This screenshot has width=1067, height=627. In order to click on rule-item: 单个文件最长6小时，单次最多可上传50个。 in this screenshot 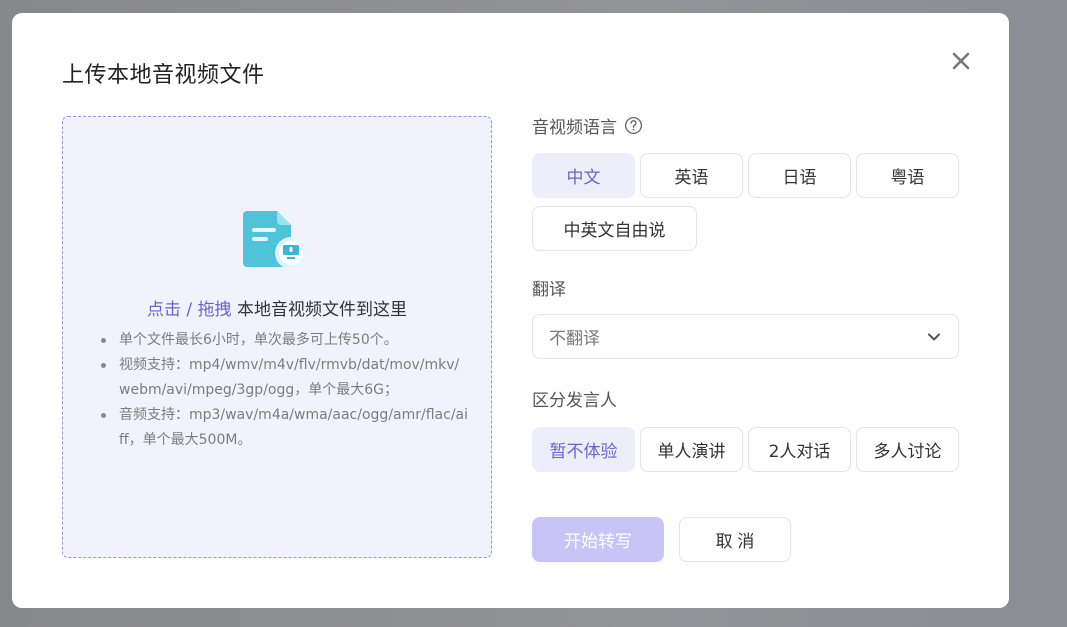, I will do `click(284, 340)`.